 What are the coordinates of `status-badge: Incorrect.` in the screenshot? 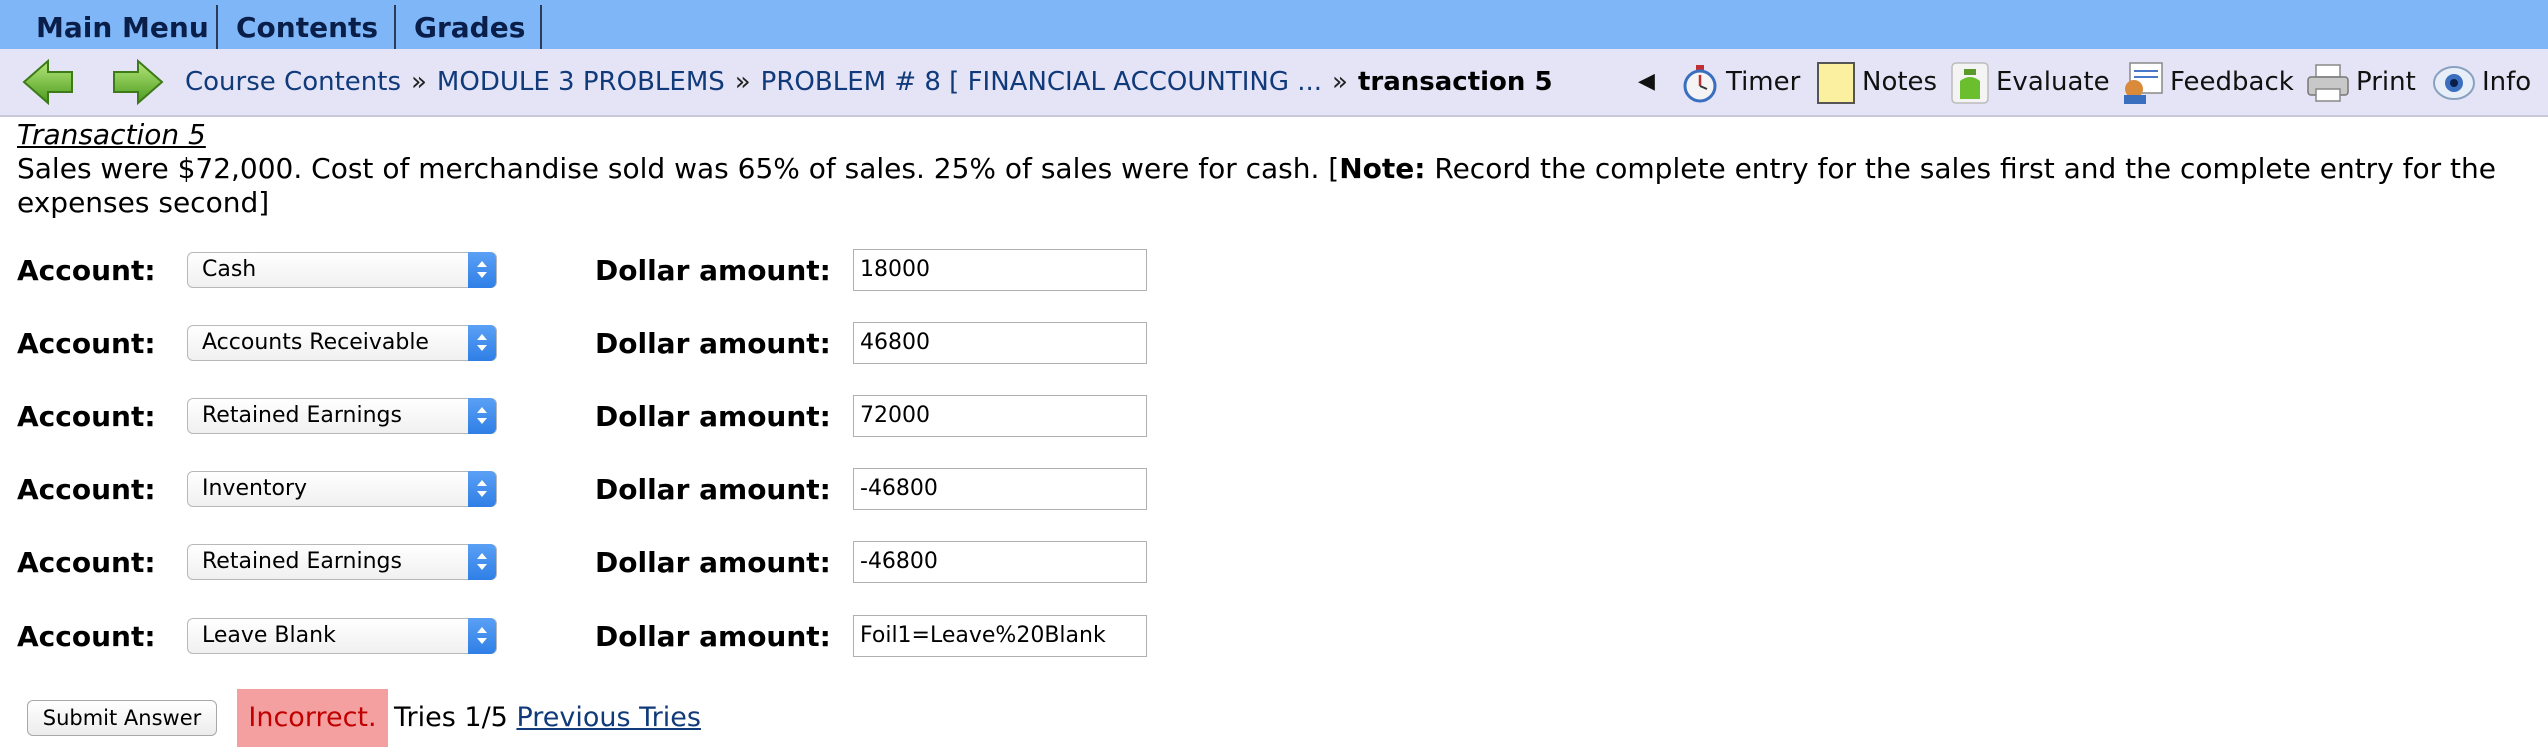 It's located at (312, 718).